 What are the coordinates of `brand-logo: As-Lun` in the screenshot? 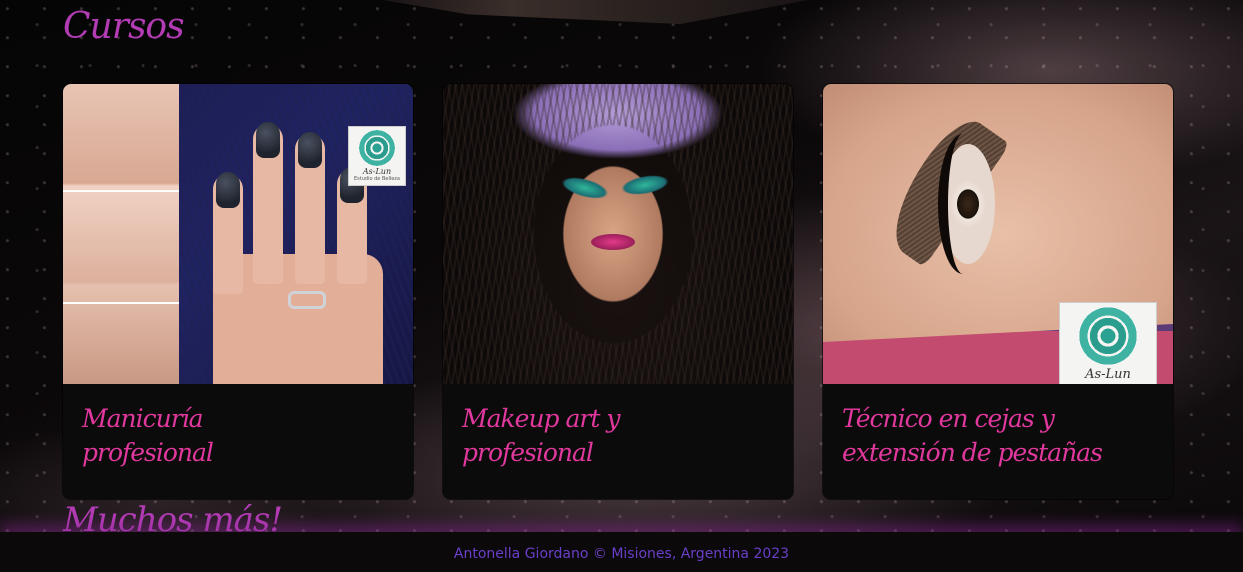 It's located at (1108, 343).